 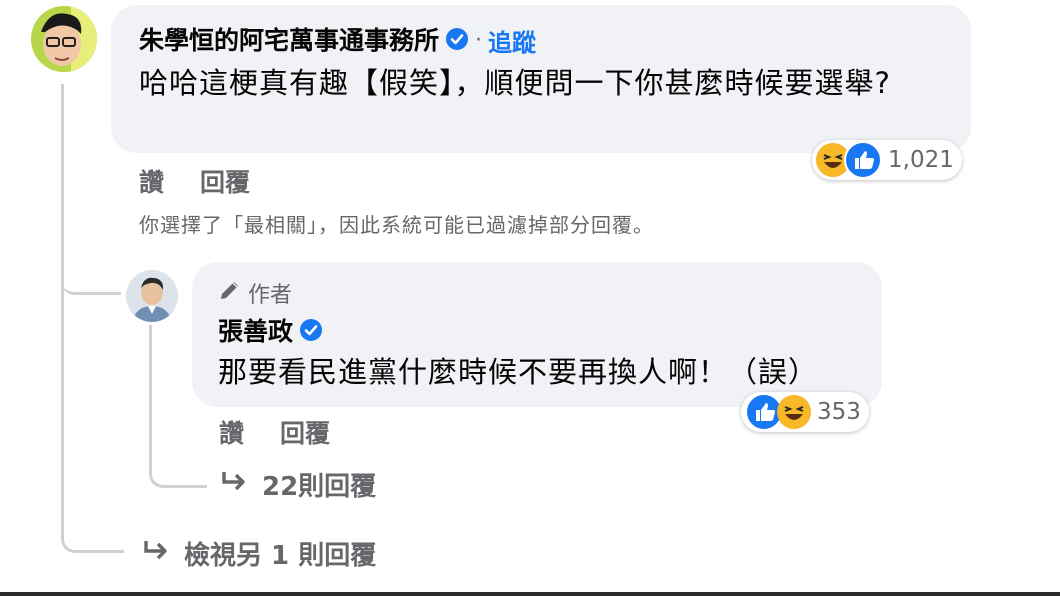 I want to click on view-more-replies-link: 檢視另 1 則回覆, so click(x=259, y=553).